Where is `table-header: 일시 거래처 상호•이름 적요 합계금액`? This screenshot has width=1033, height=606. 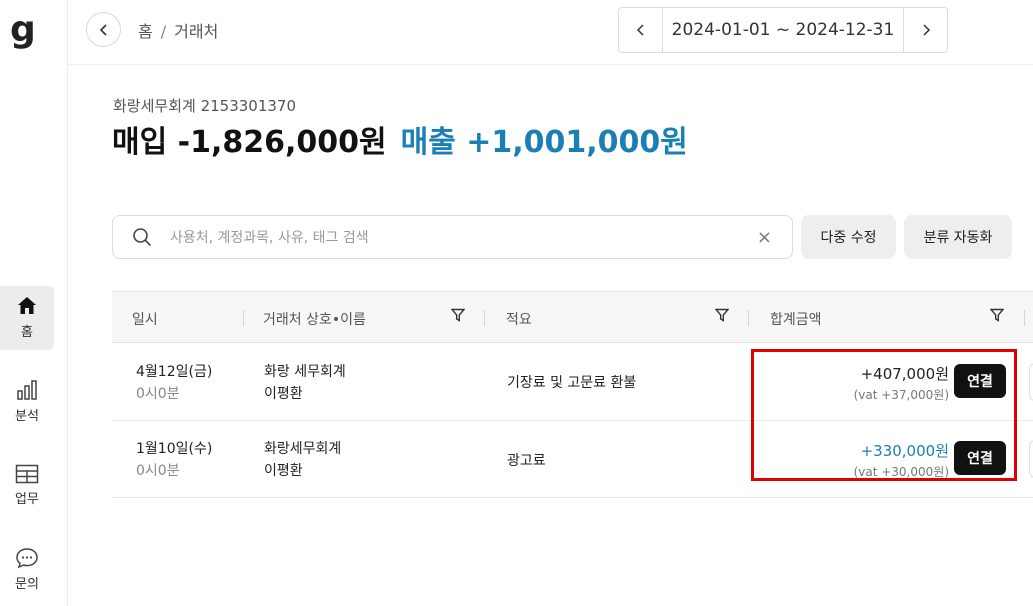 table-header: 일시 거래처 상호•이름 적요 합계금액 is located at coordinates (572, 317).